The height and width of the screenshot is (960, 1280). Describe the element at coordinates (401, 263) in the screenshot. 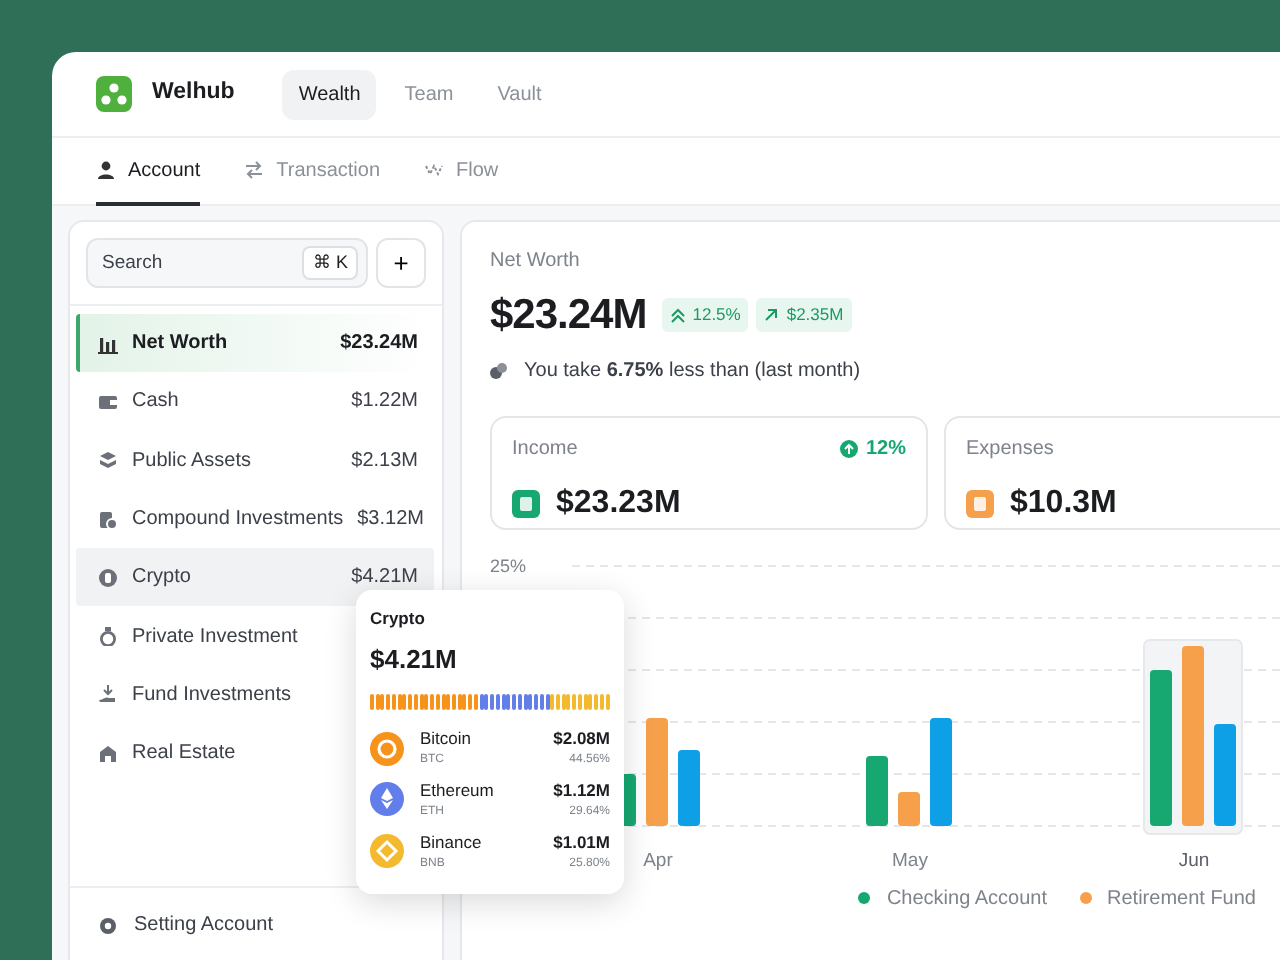

I see `add-button: +` at that location.